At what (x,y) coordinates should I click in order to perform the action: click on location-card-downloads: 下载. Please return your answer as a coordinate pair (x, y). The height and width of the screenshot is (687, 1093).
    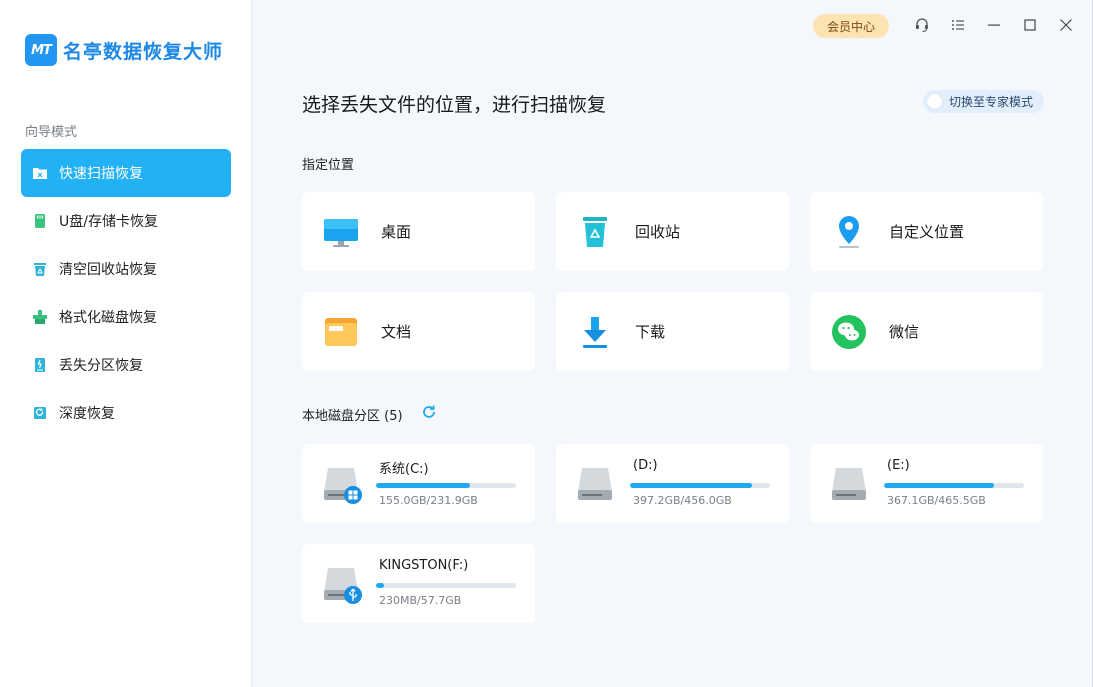
    Looking at the image, I should click on (672, 331).